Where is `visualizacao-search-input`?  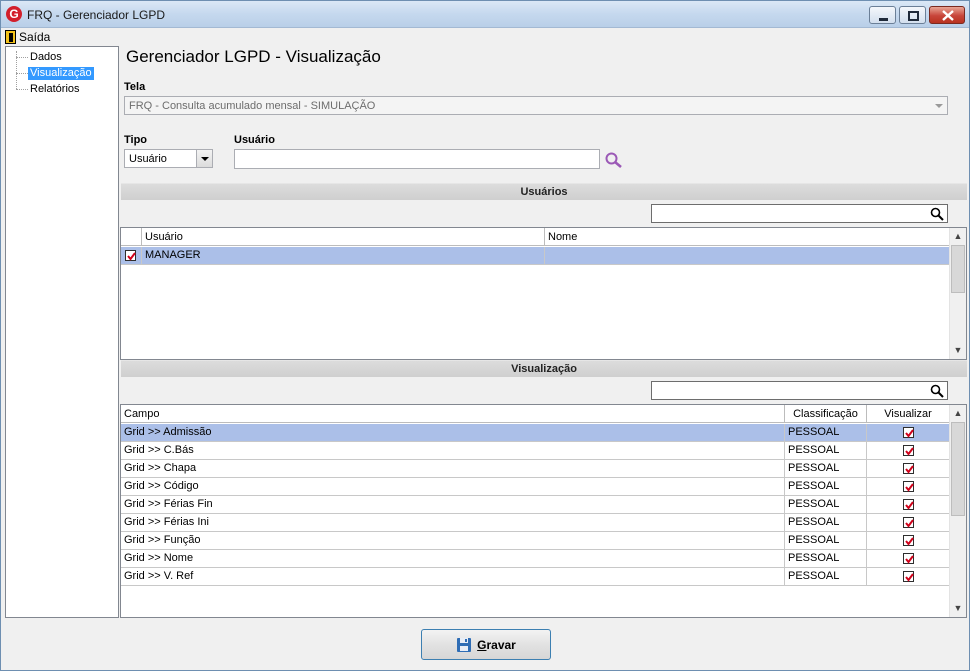 visualizacao-search-input is located at coordinates (799, 390).